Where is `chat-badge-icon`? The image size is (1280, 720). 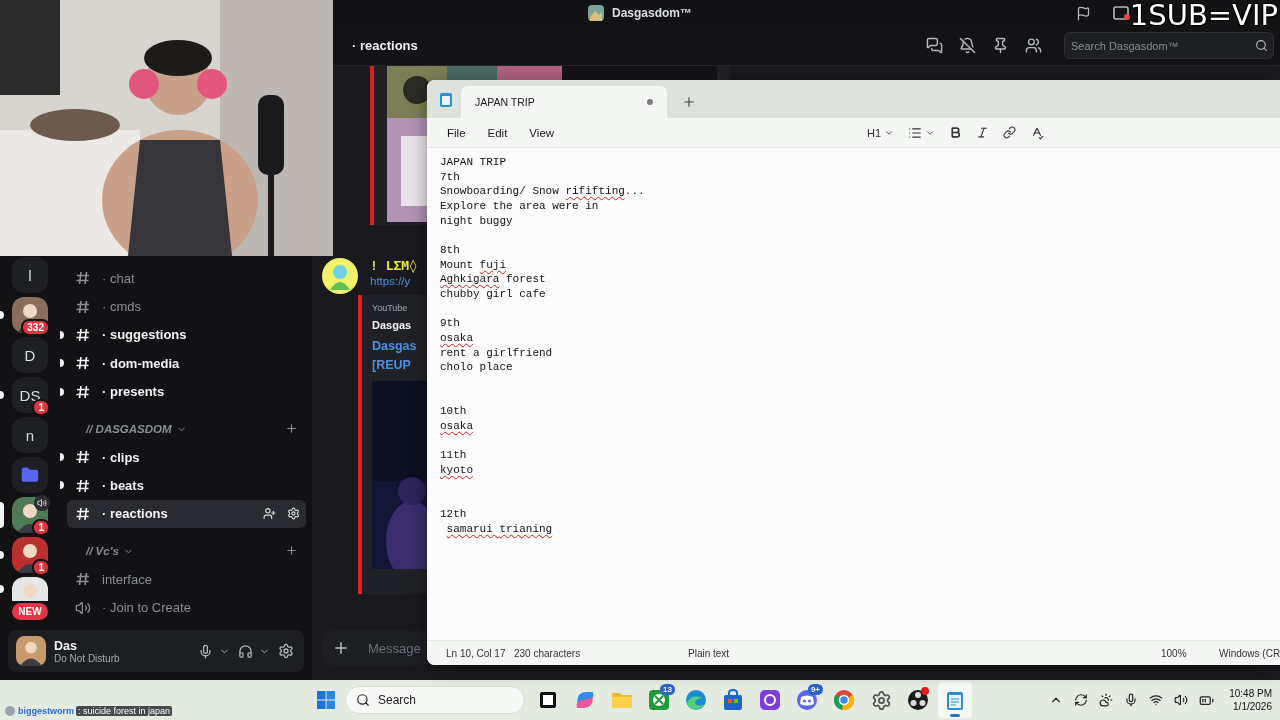 chat-badge-icon is located at coordinates (10, 711).